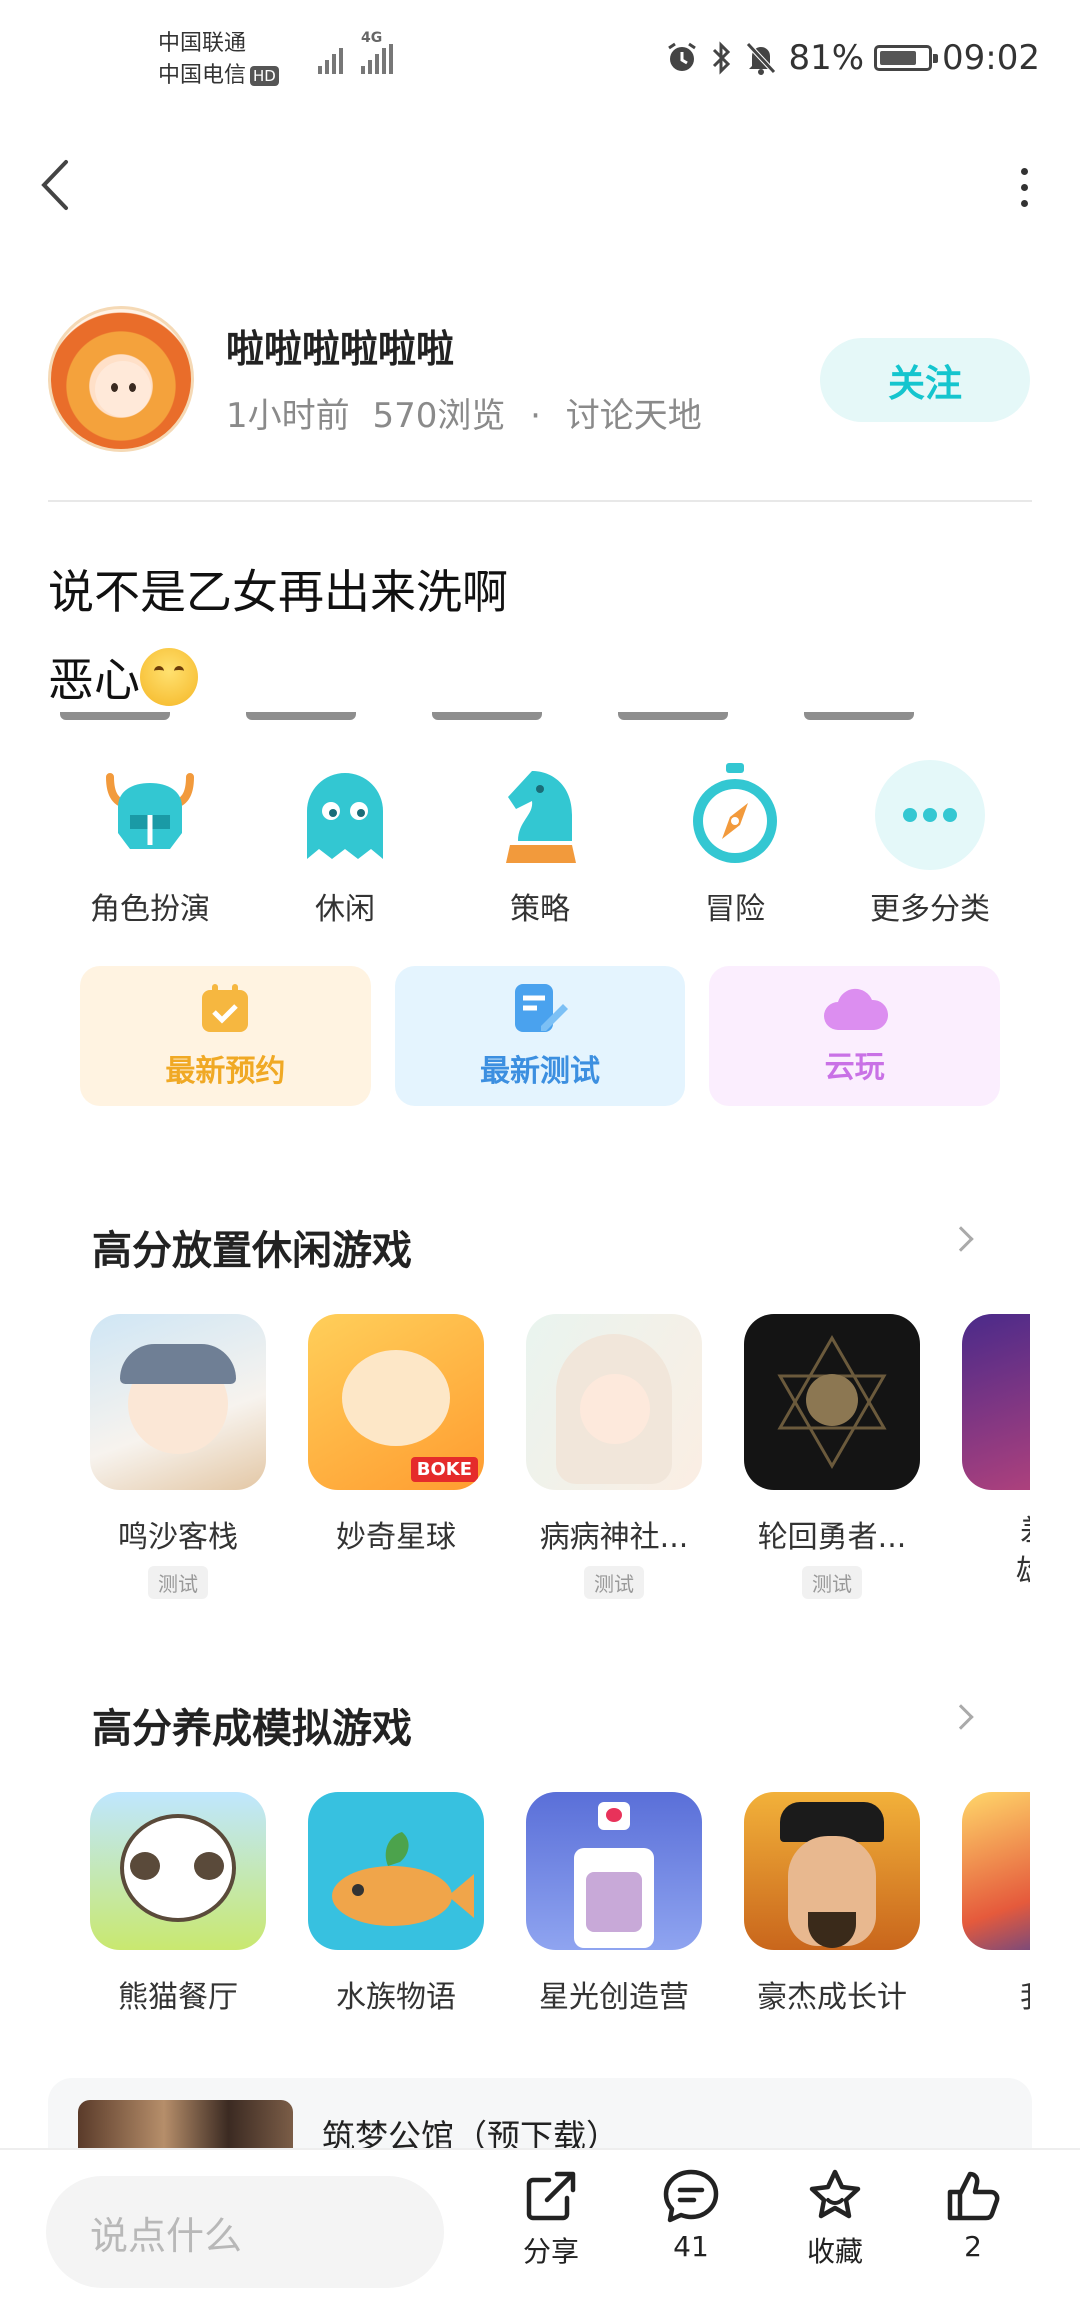  I want to click on comment-button: 41, so click(691, 2215).